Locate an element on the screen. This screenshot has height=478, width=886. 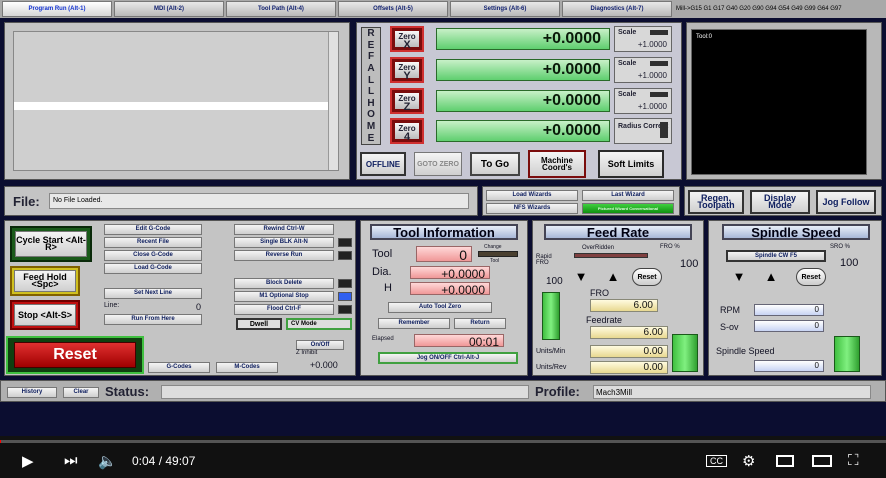
theater-mode-icon is located at coordinates (822, 461).